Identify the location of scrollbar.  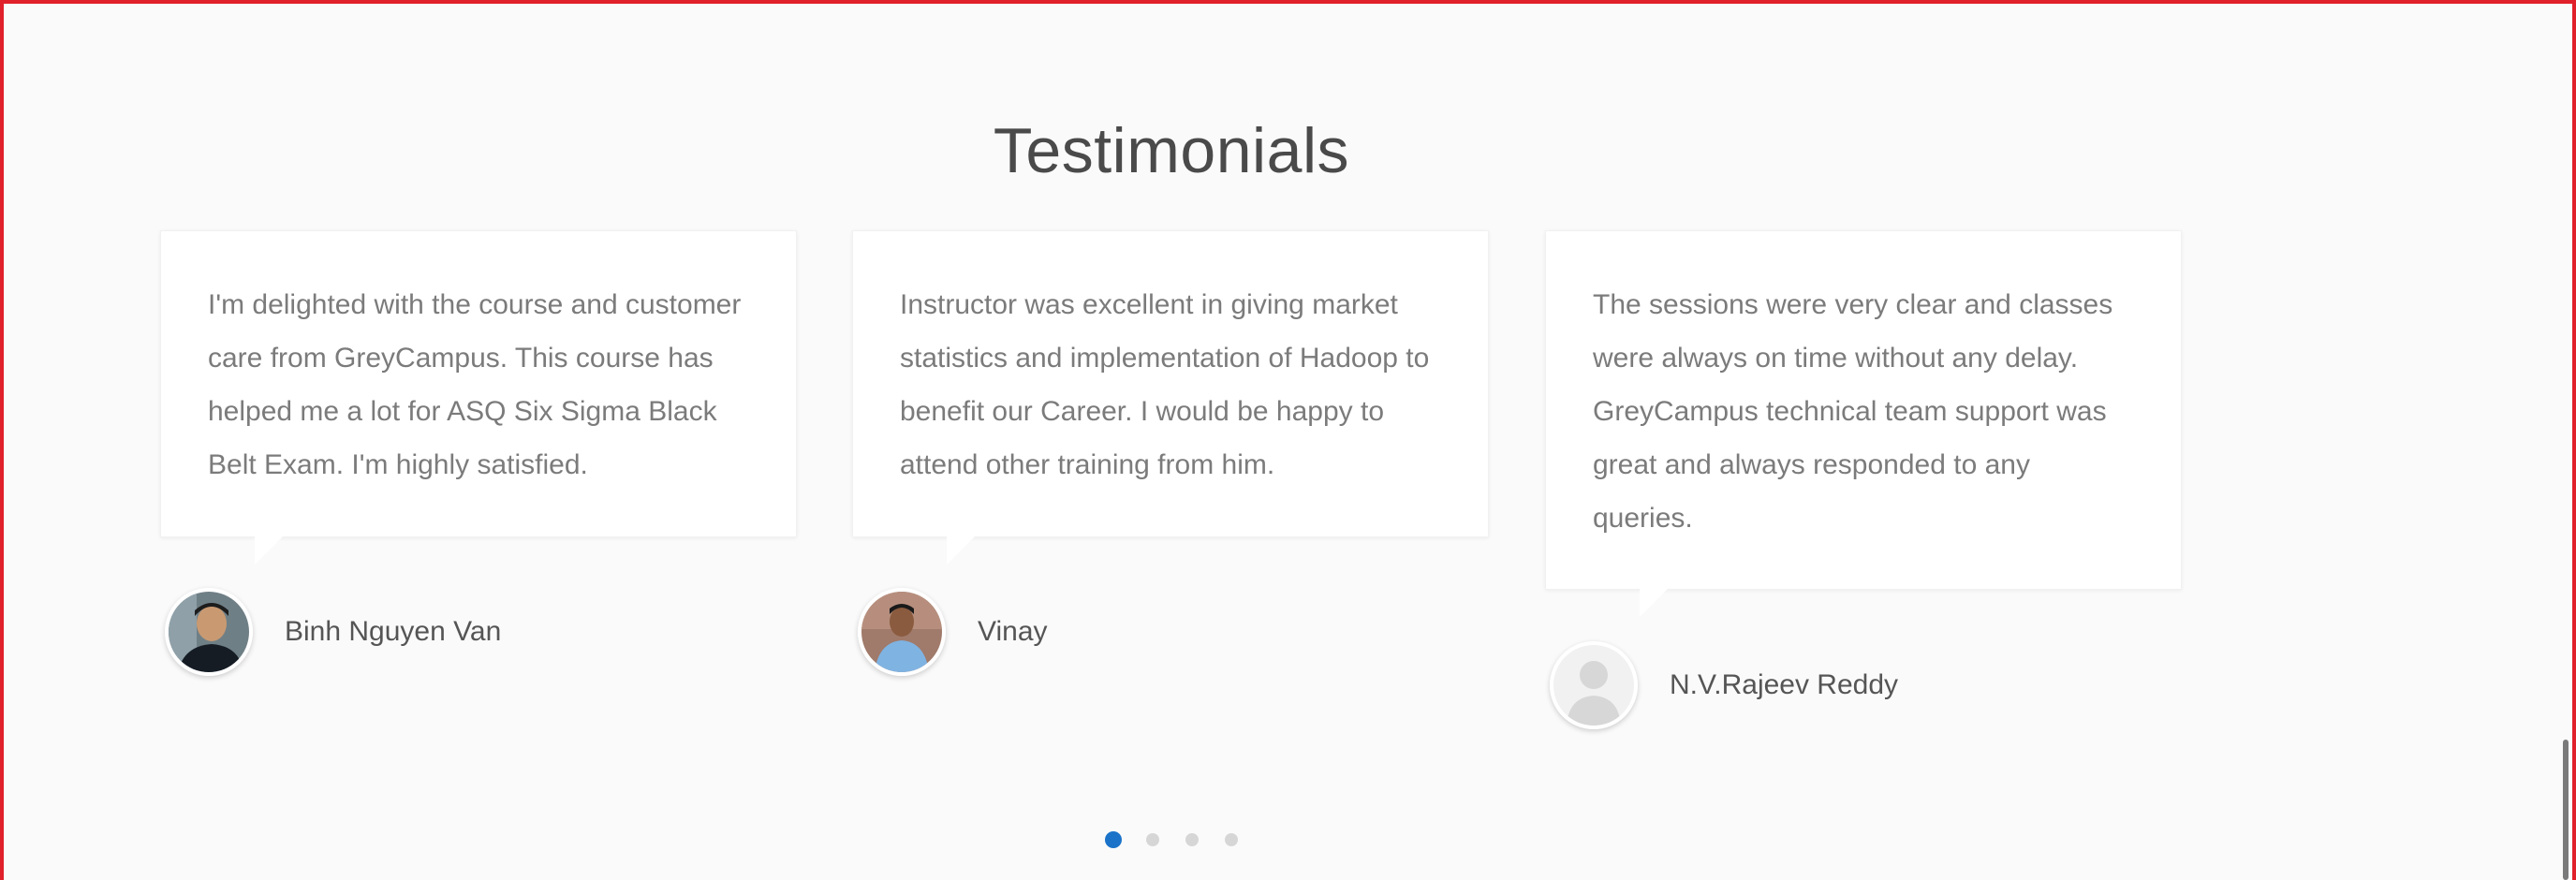
(2566, 810).